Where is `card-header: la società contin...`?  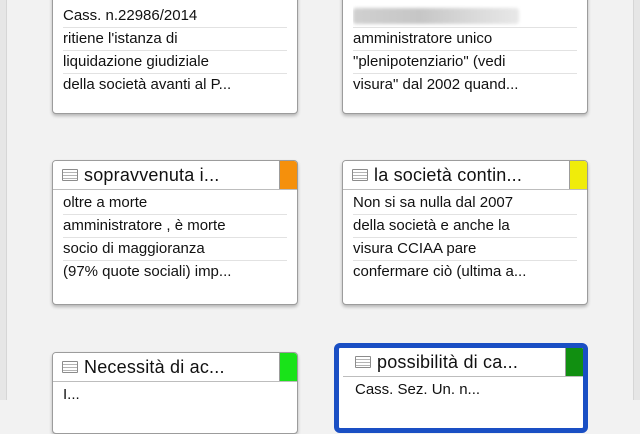 card-header: la società contin... is located at coordinates (465, 175).